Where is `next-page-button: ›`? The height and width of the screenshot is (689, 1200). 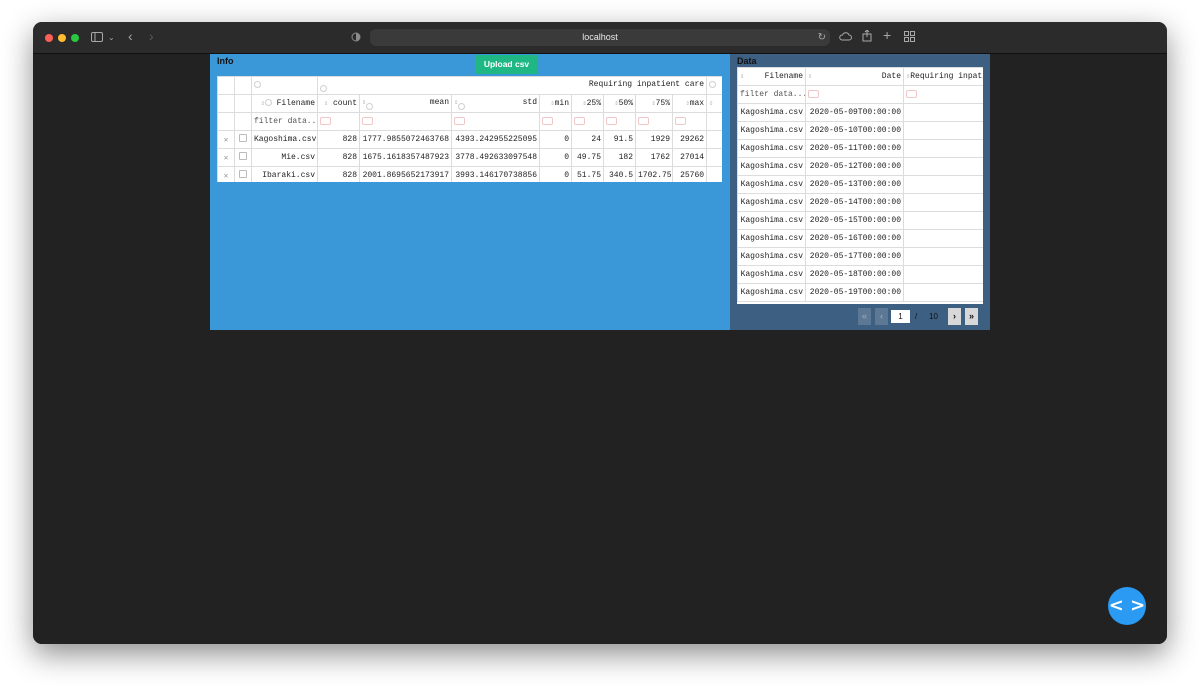 next-page-button: › is located at coordinates (954, 316).